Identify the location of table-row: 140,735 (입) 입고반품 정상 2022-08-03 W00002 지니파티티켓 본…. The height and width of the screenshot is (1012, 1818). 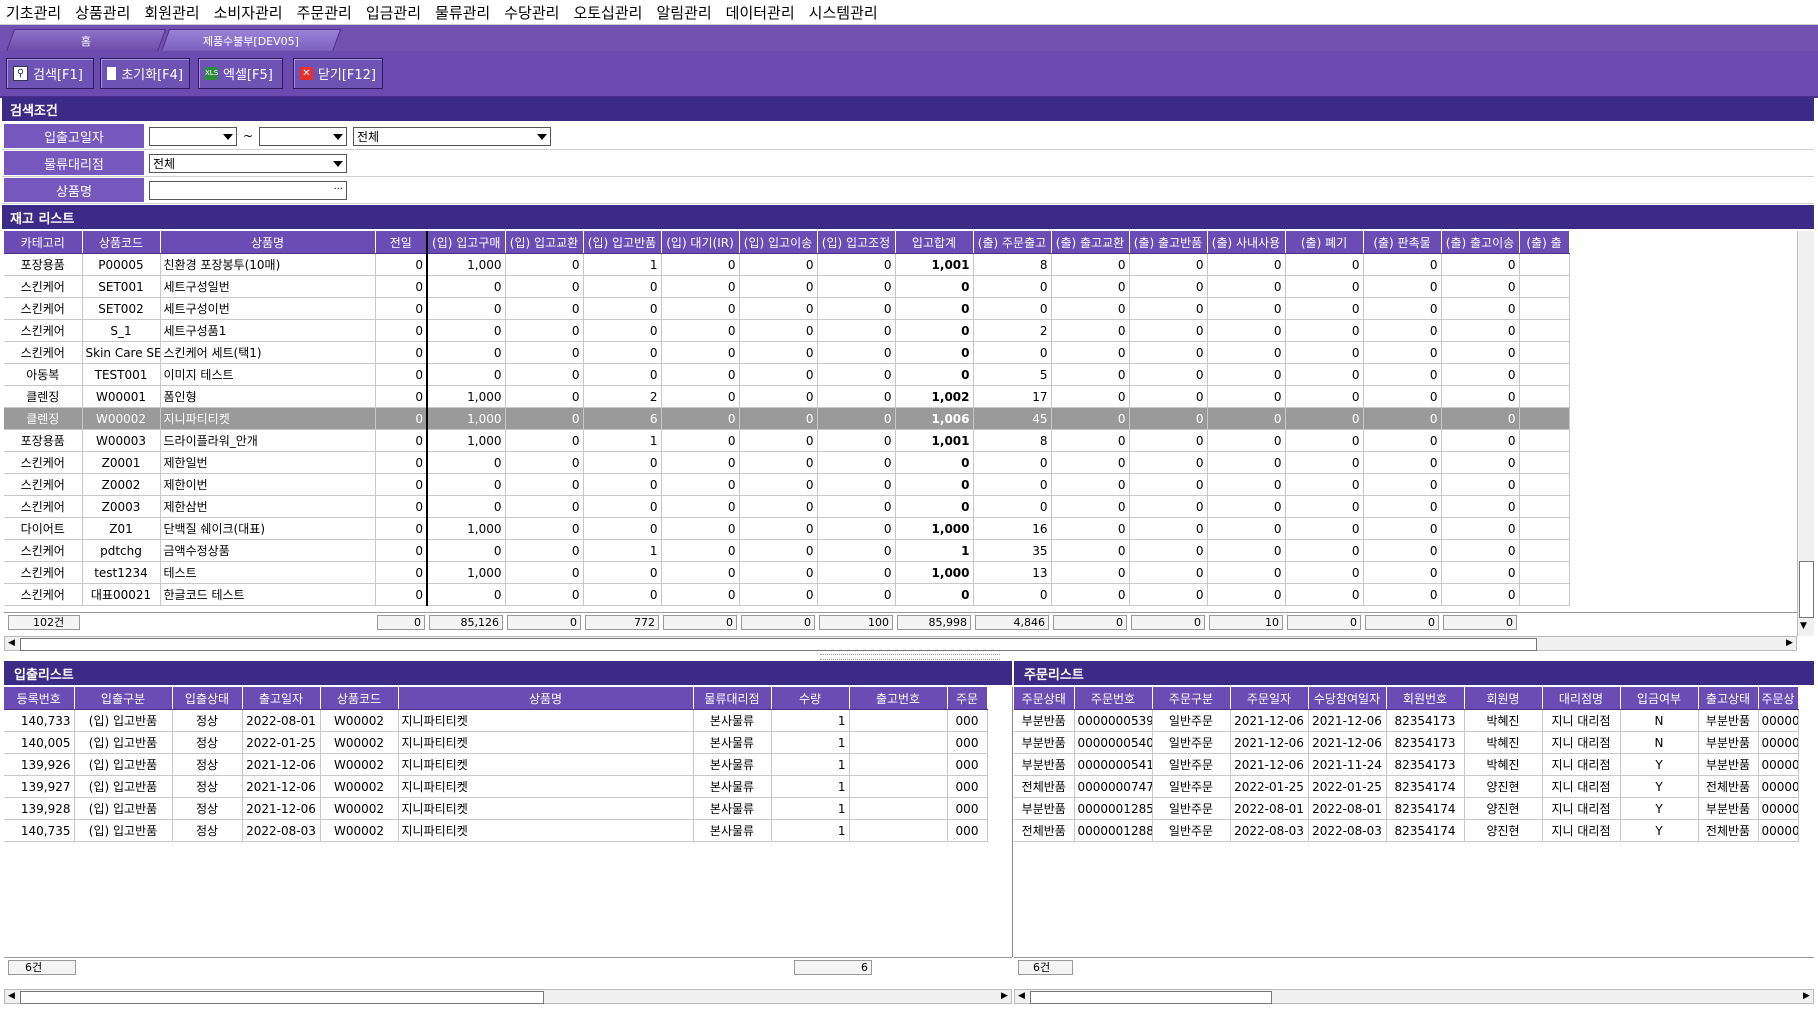
(496, 830).